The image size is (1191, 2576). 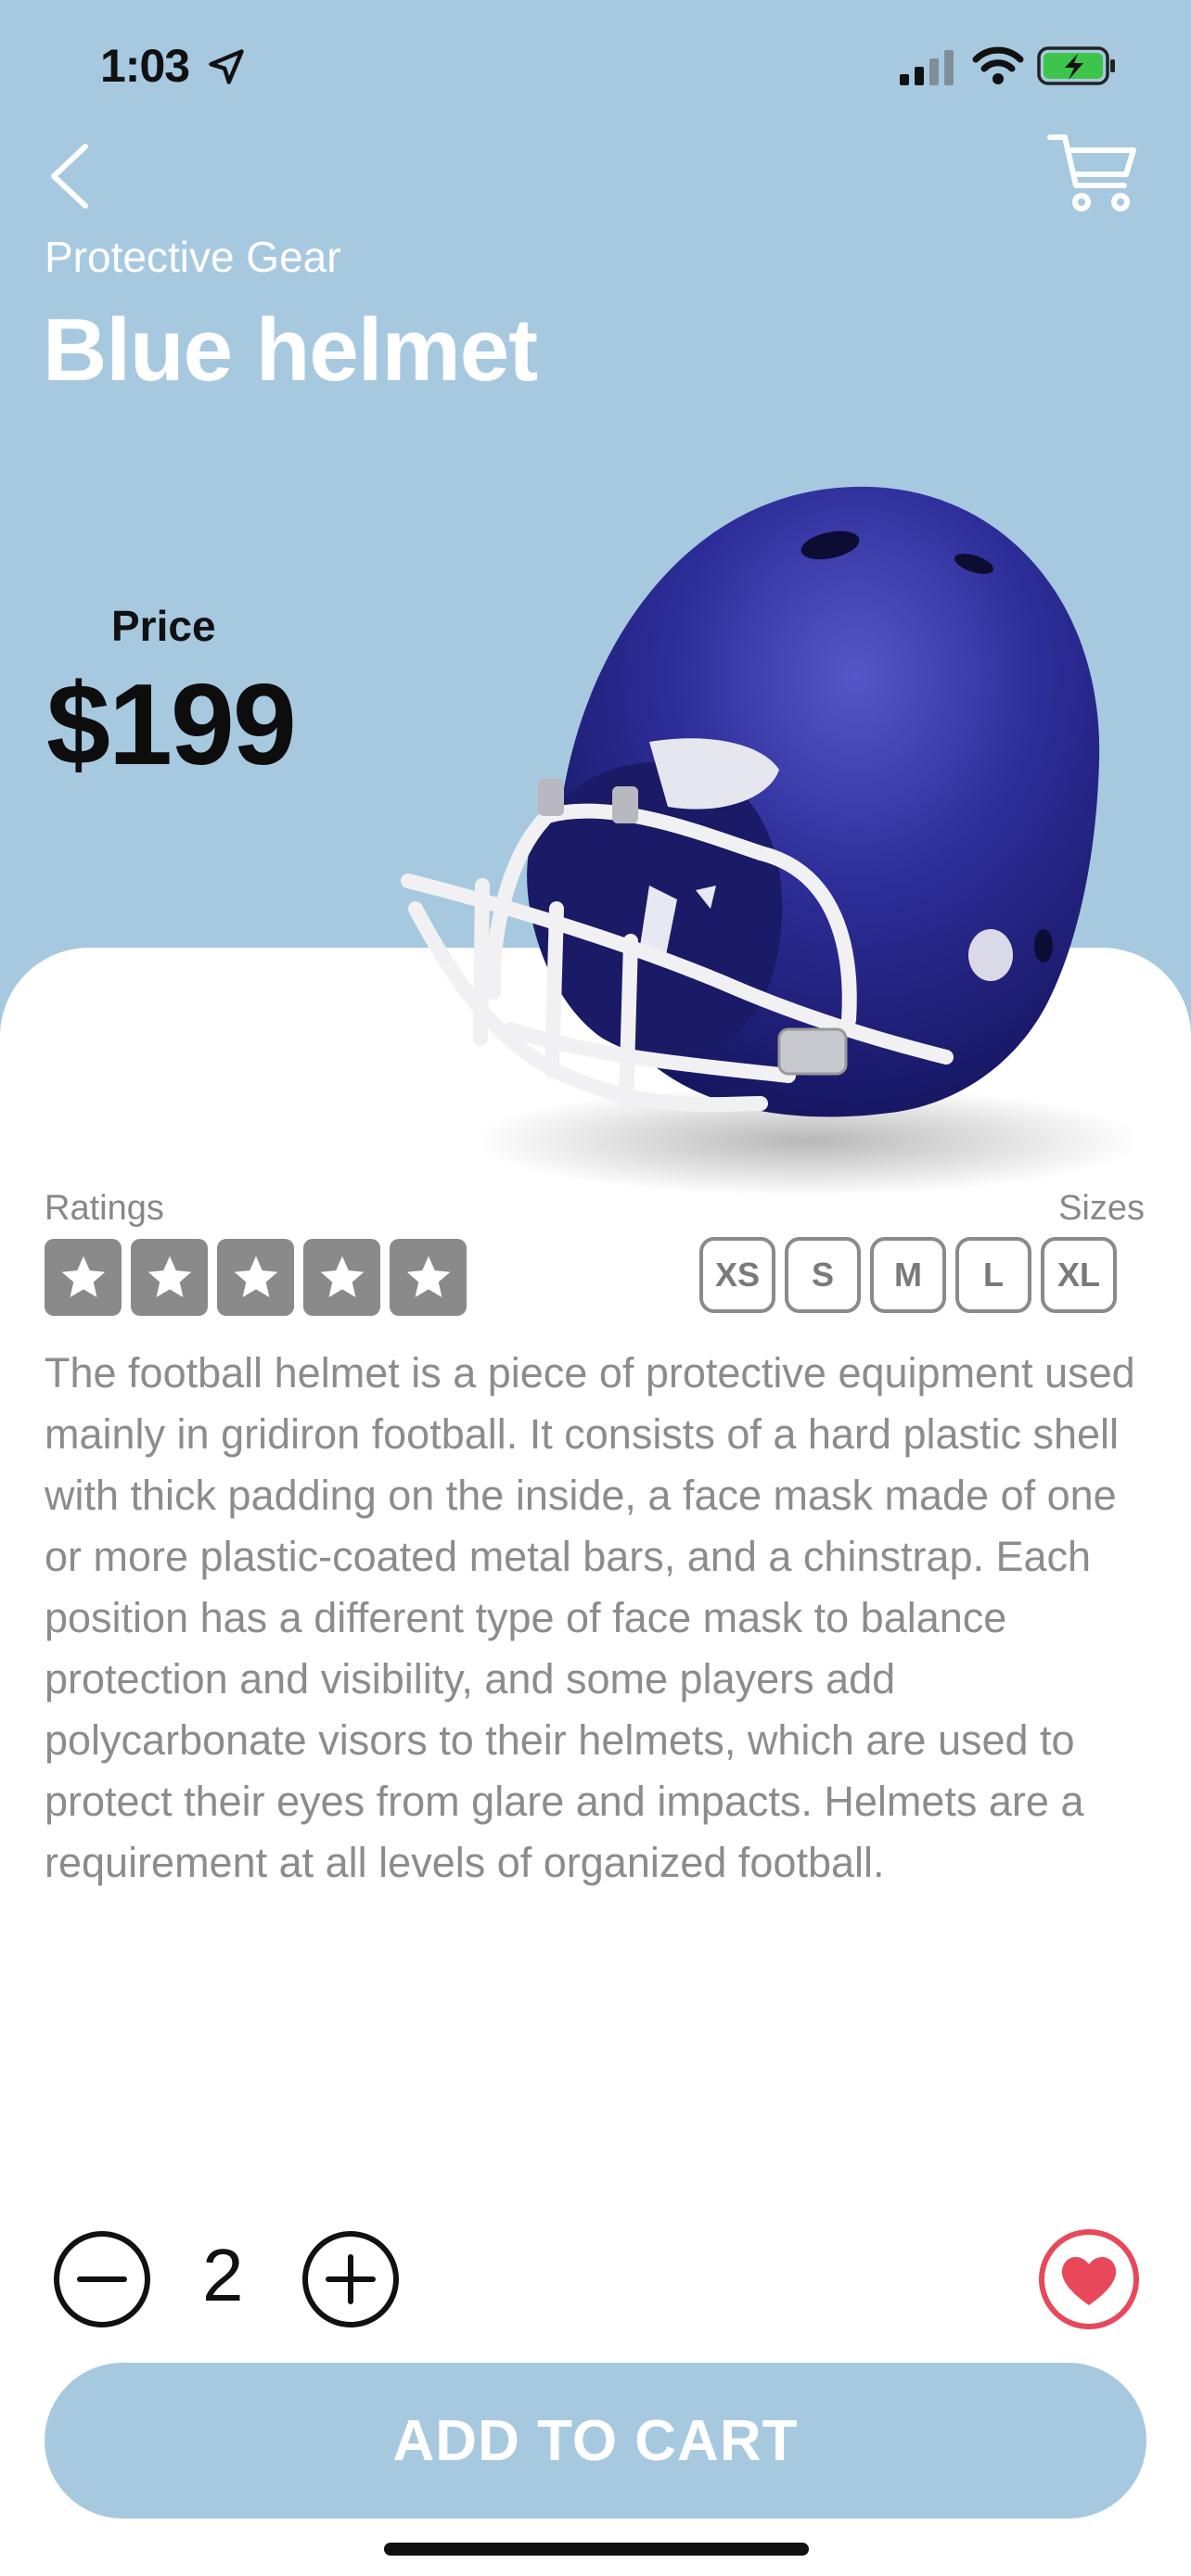 I want to click on shopping-cart-icon, so click(x=1091, y=172).